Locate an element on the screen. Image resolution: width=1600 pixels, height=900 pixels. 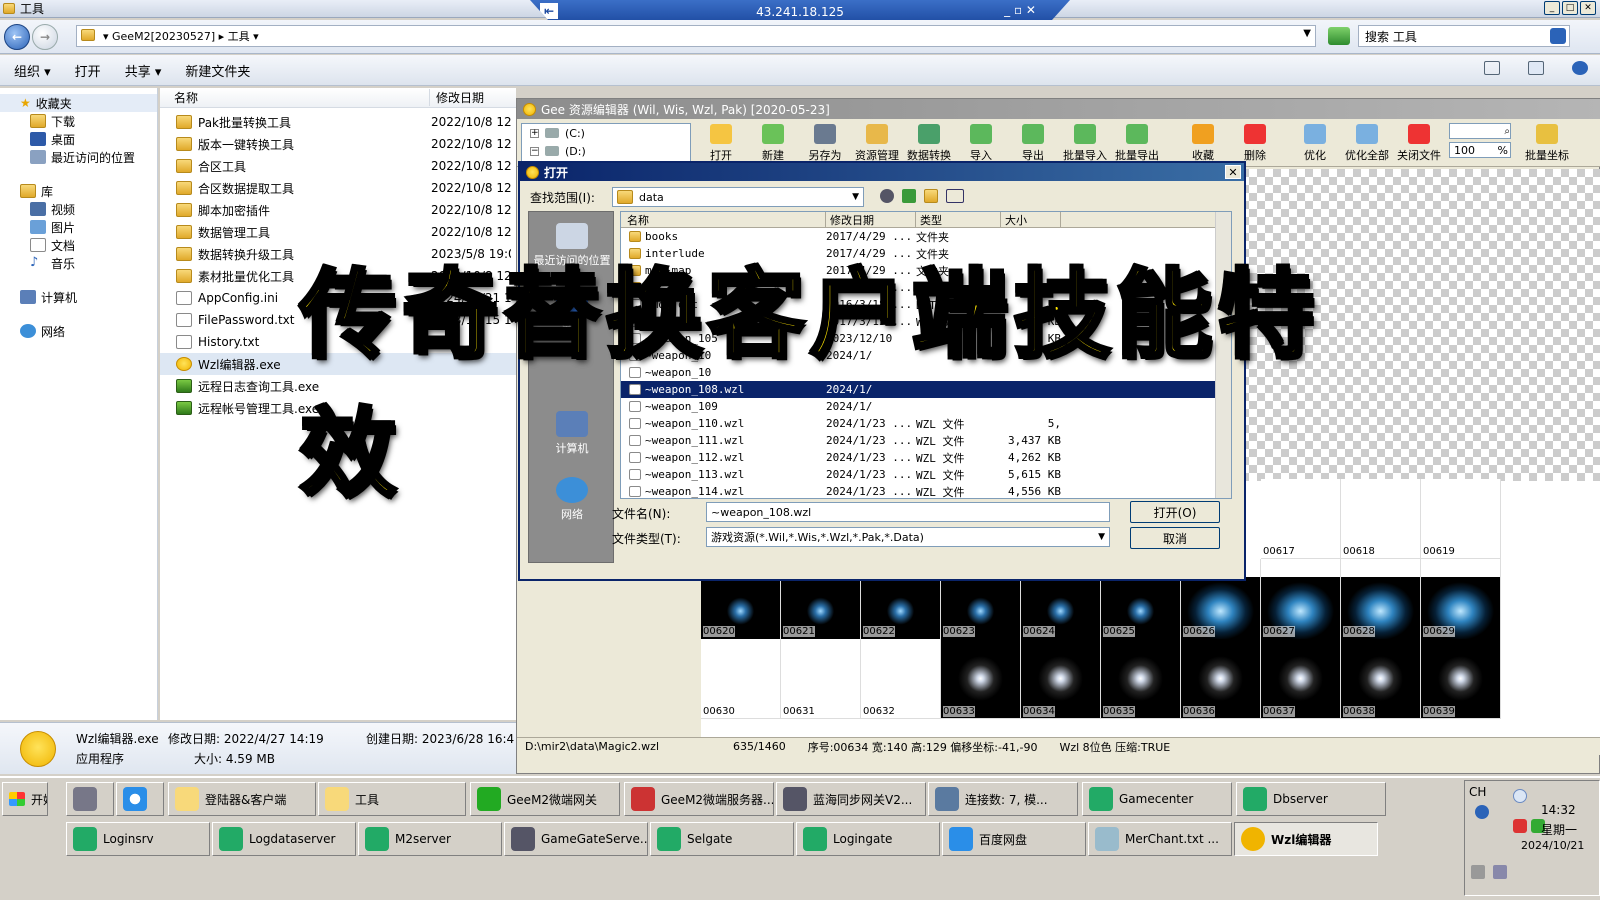
clock-time: 14:32 is located at coordinates (1558, 810).